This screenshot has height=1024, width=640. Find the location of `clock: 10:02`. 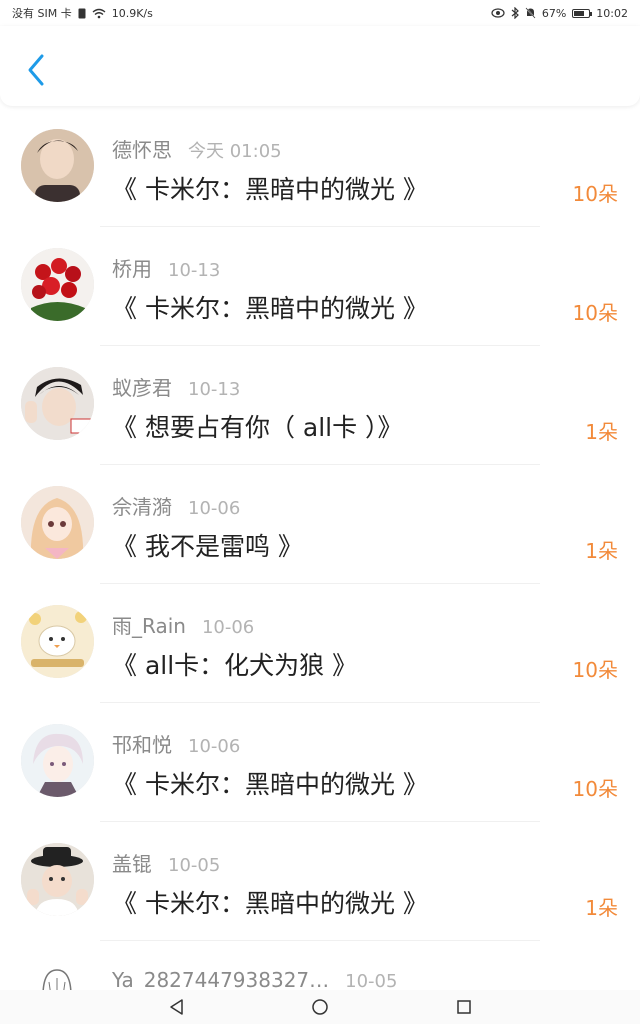

clock: 10:02 is located at coordinates (612, 13).